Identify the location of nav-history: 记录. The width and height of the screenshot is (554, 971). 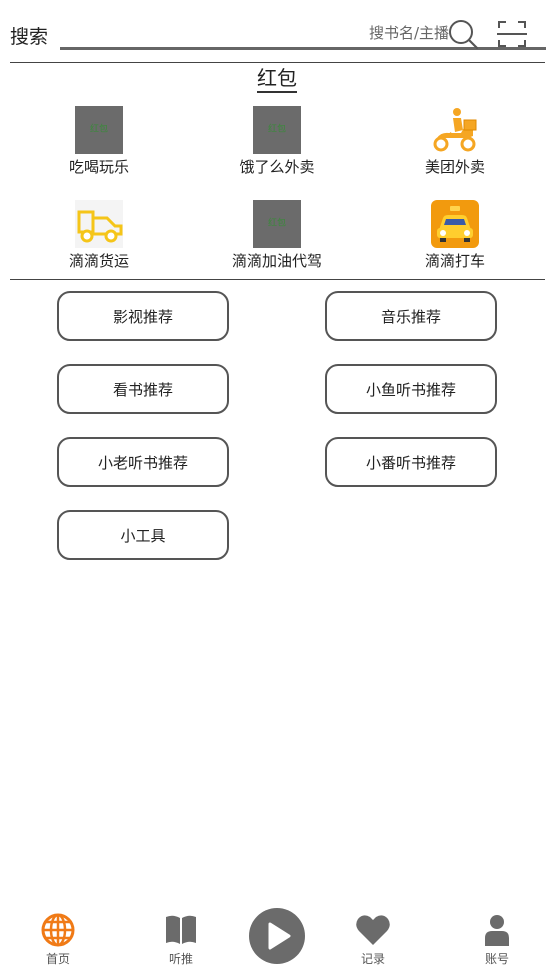
(373, 939).